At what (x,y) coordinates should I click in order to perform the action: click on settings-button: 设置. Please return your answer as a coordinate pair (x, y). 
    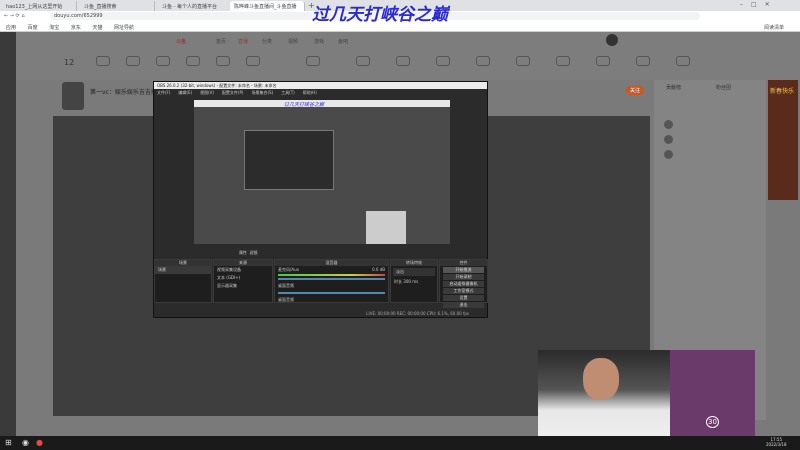
    Looking at the image, I should click on (463, 298).